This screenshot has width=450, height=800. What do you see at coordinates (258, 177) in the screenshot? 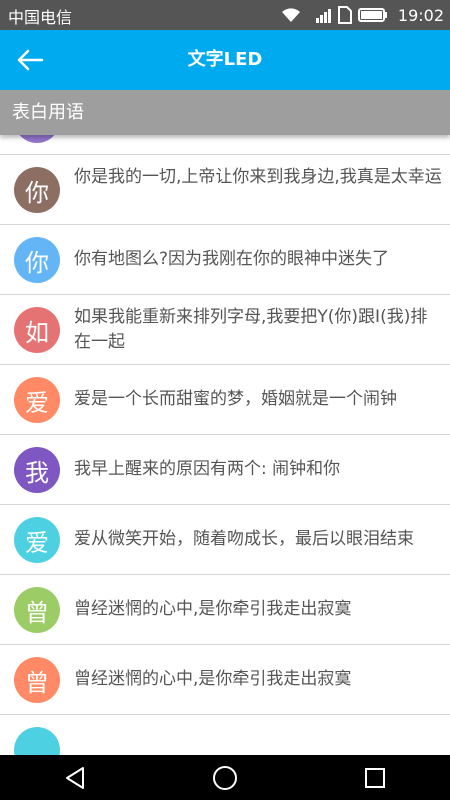
I see `item-text: 你是我的一切,上帝让你来到我身边,我真是太幸运` at bounding box center [258, 177].